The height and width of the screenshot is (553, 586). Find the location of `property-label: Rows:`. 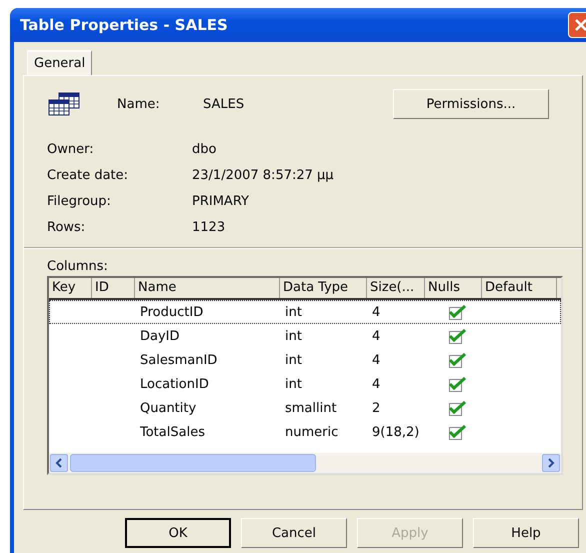

property-label: Rows: is located at coordinates (66, 227).